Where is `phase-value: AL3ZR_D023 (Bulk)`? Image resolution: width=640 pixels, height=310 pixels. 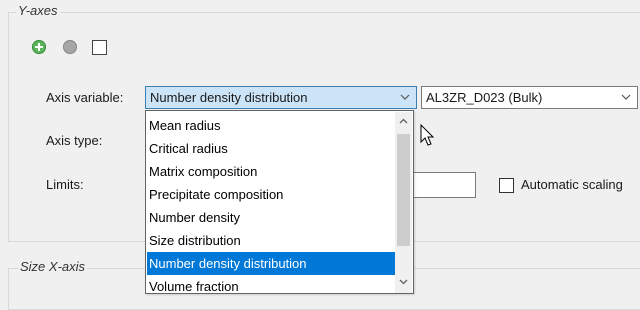
phase-value: AL3ZR_D023 (Bulk) is located at coordinates (484, 97).